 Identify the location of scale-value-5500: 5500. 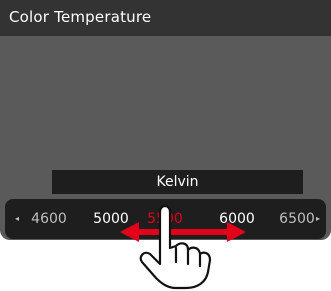
(165, 219).